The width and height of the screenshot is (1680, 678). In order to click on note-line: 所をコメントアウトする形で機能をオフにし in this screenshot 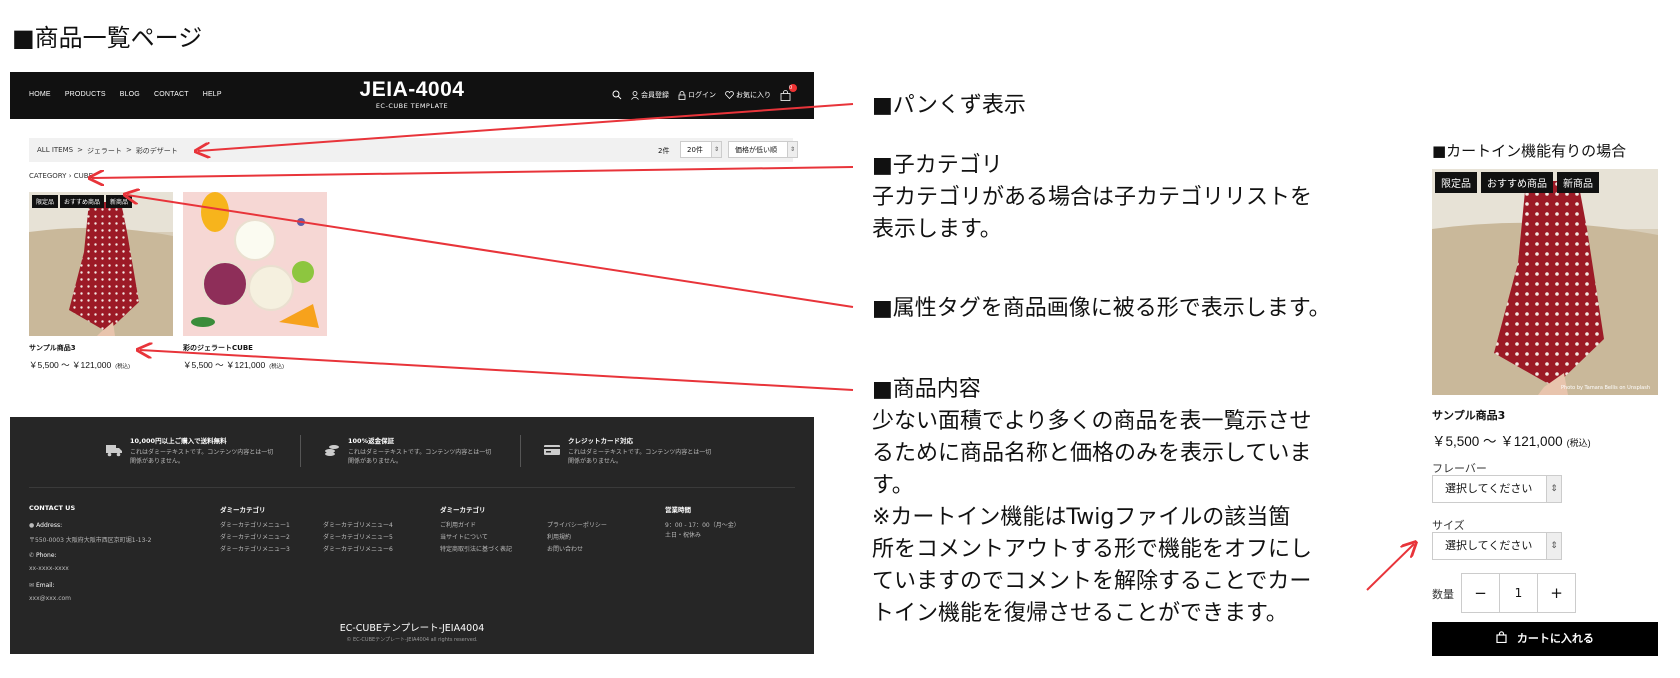, I will do `click(1092, 549)`.